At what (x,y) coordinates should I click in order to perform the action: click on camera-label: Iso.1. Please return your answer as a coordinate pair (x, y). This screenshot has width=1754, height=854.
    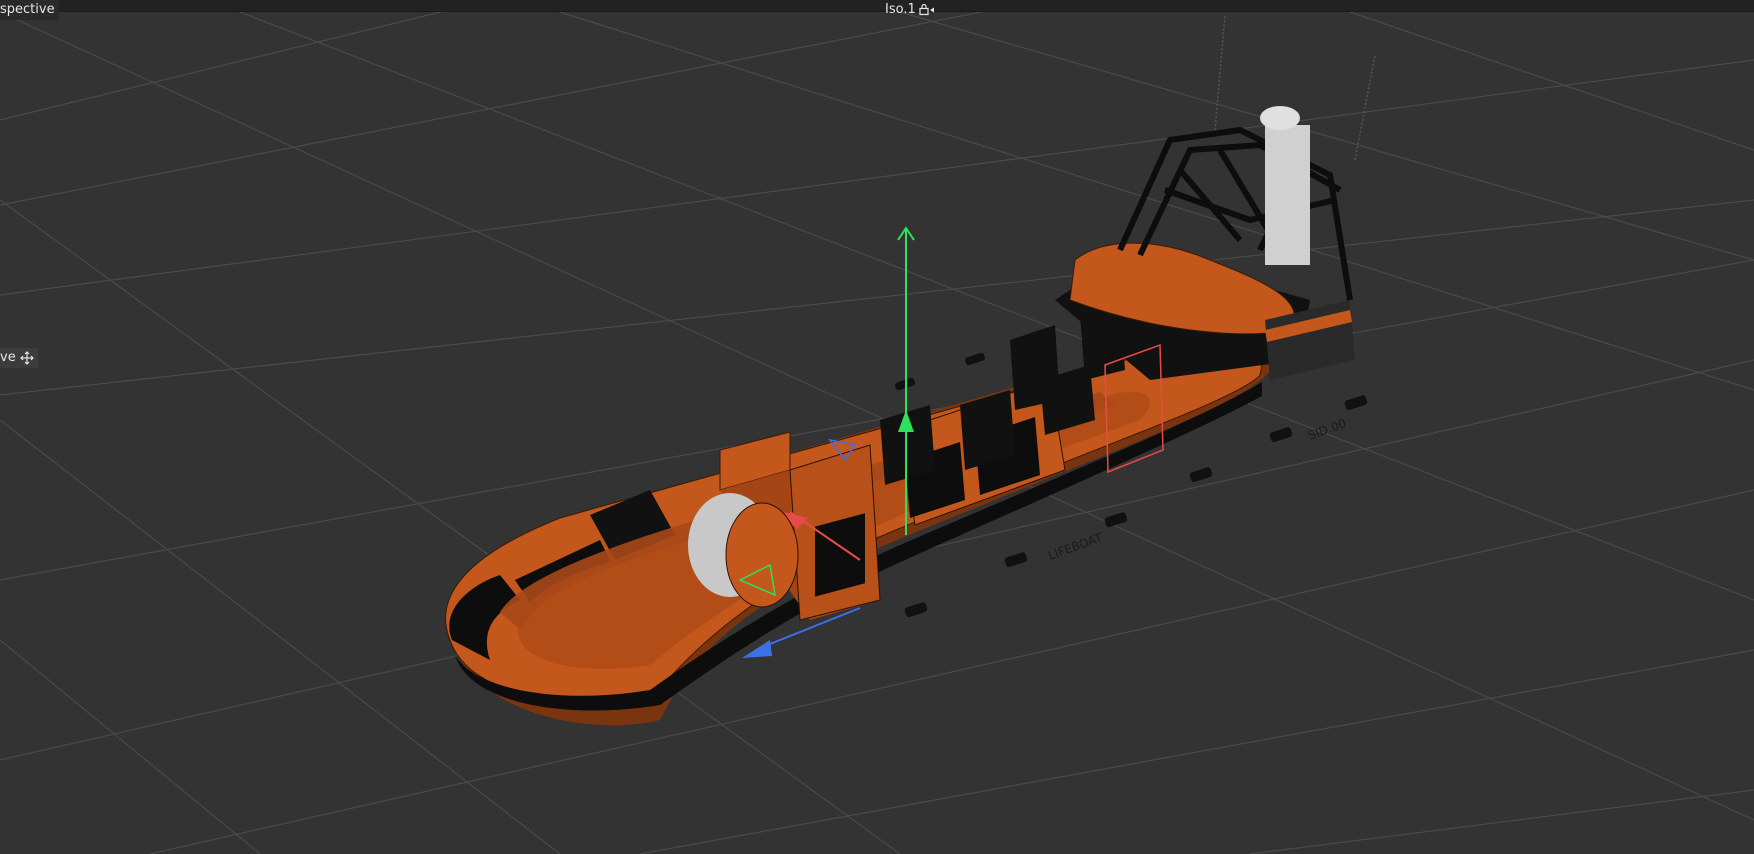
    Looking at the image, I should click on (910, 10).